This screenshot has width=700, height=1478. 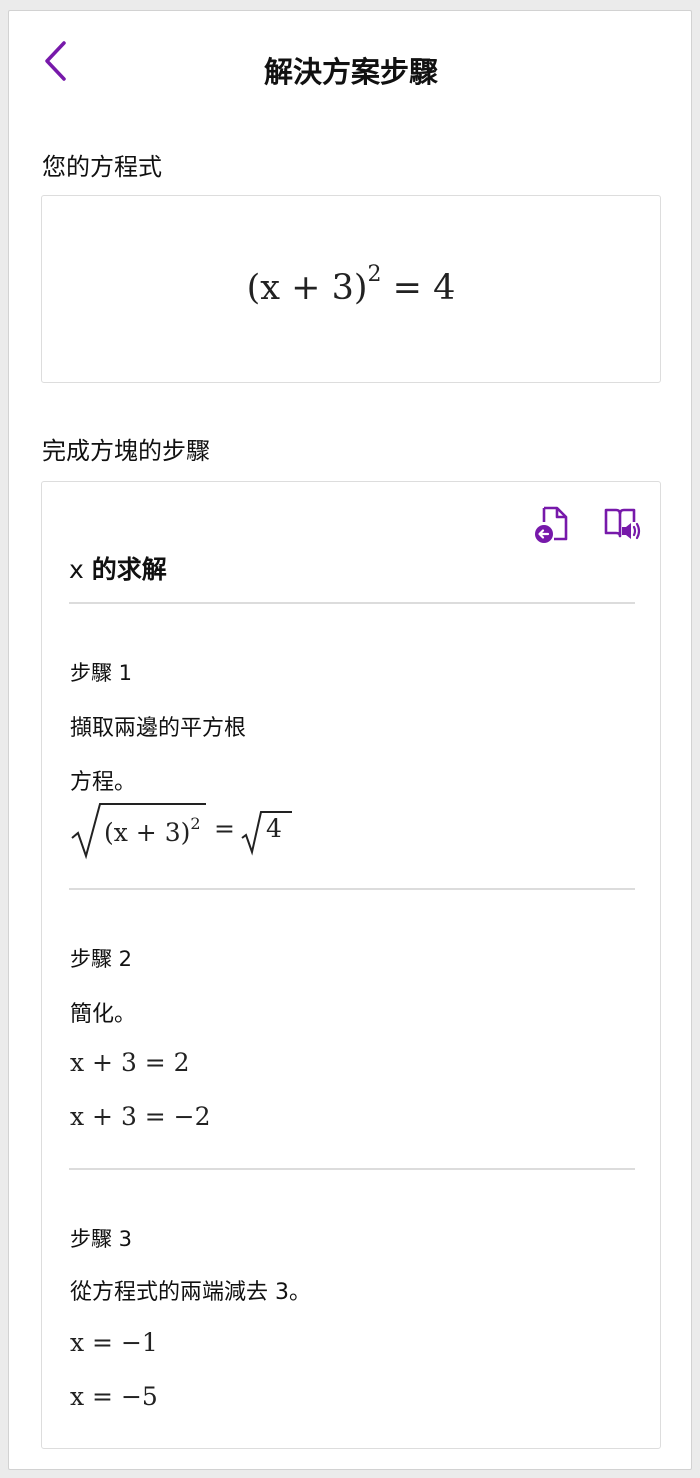 I want to click on header: 解決方案步驟, so click(x=351, y=66).